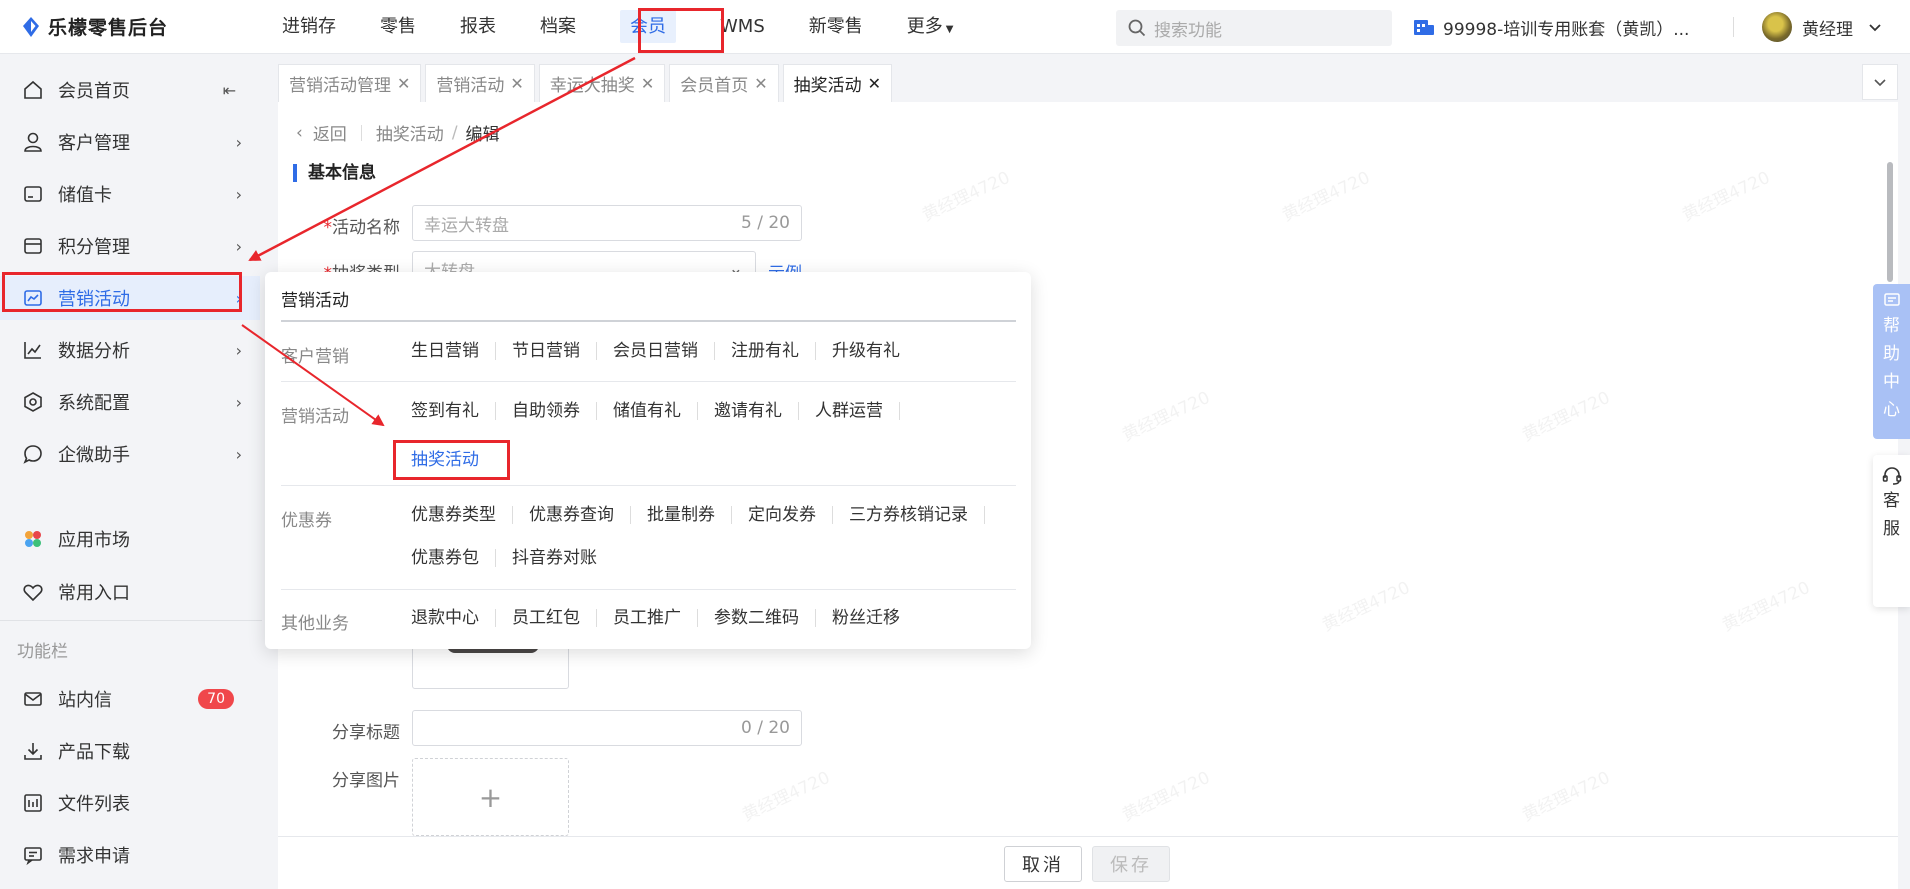 The width and height of the screenshot is (1910, 889). What do you see at coordinates (366, 733) in the screenshot?
I see `share-title-label: 分享标题` at bounding box center [366, 733].